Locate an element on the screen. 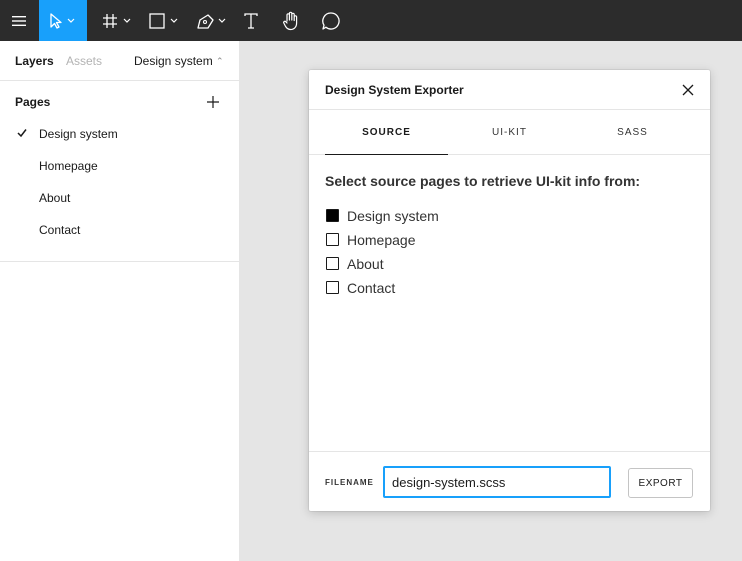  tab-sass: SASS is located at coordinates (632, 132).